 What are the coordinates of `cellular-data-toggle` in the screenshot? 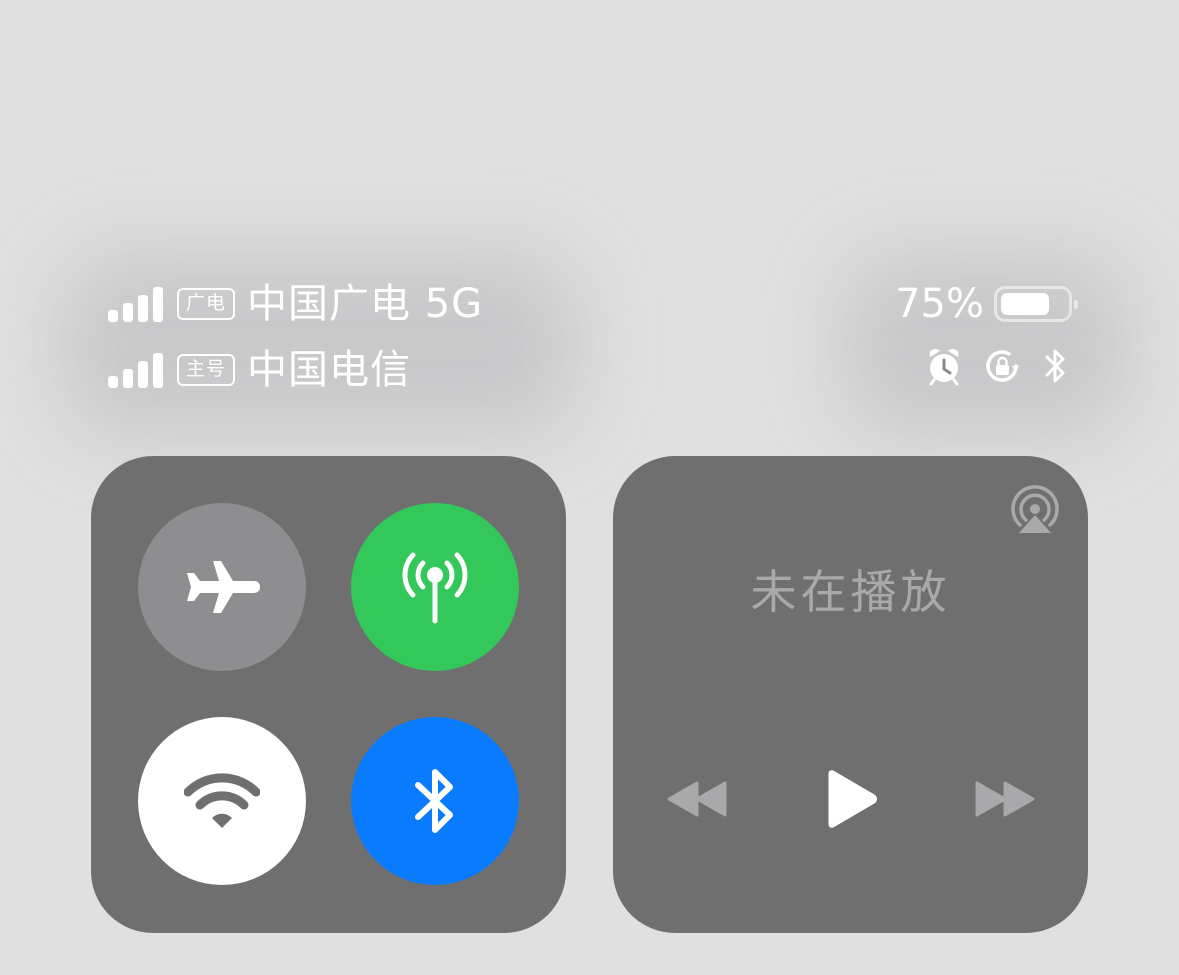 It's located at (435, 587).